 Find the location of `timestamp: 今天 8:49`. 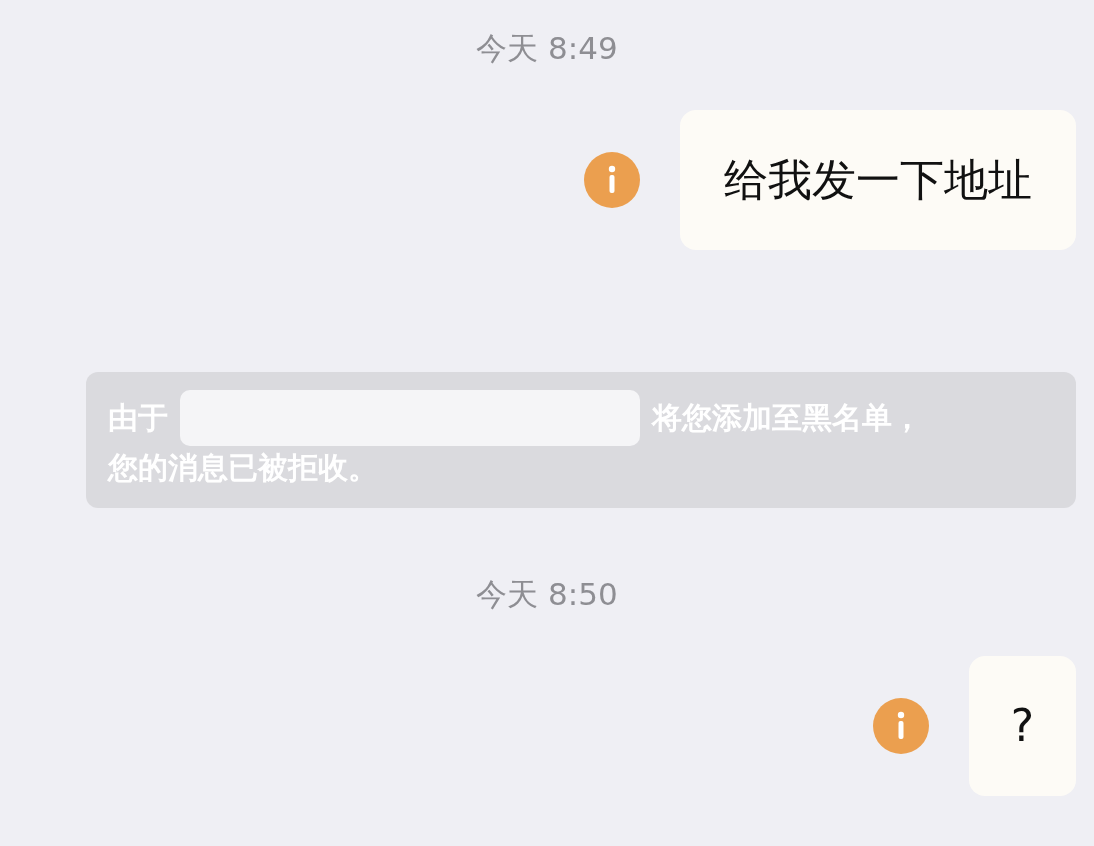

timestamp: 今天 8:49 is located at coordinates (547, 48).